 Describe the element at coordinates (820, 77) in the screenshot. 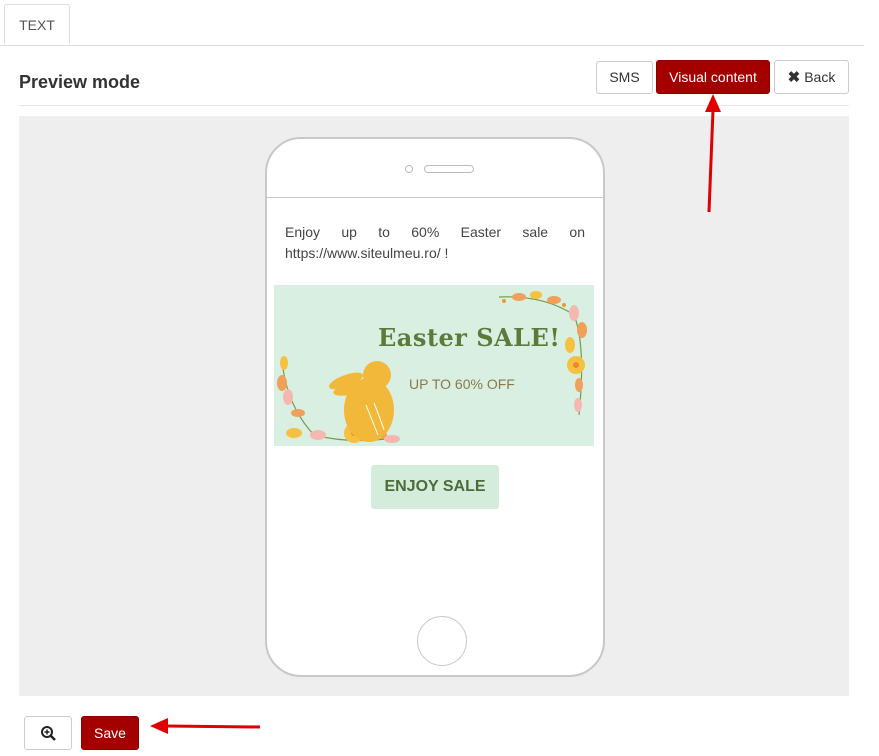

I see `back-label: Back` at that location.